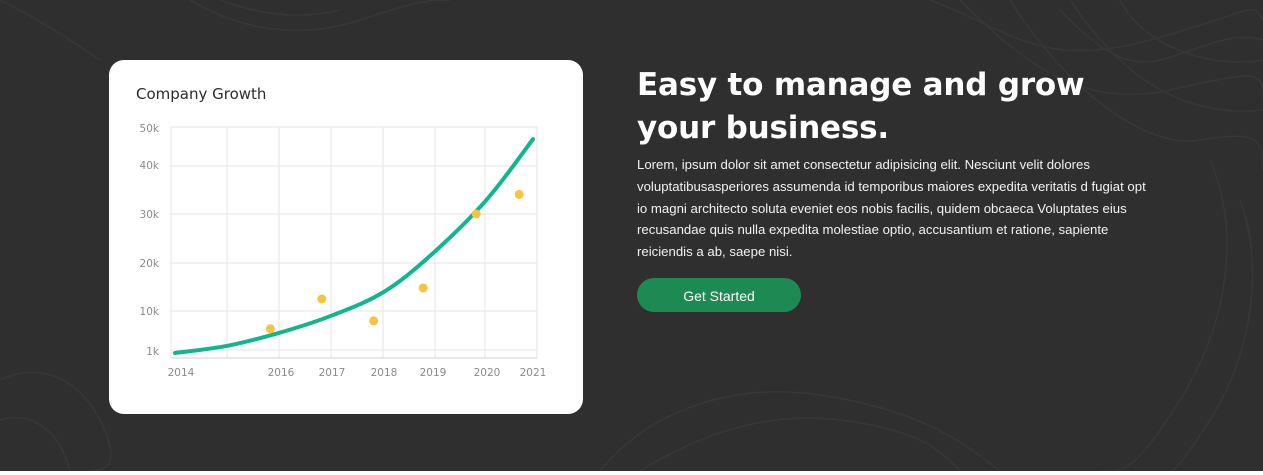  What do you see at coordinates (433, 373) in the screenshot?
I see `x-tick-label: 2019` at bounding box center [433, 373].